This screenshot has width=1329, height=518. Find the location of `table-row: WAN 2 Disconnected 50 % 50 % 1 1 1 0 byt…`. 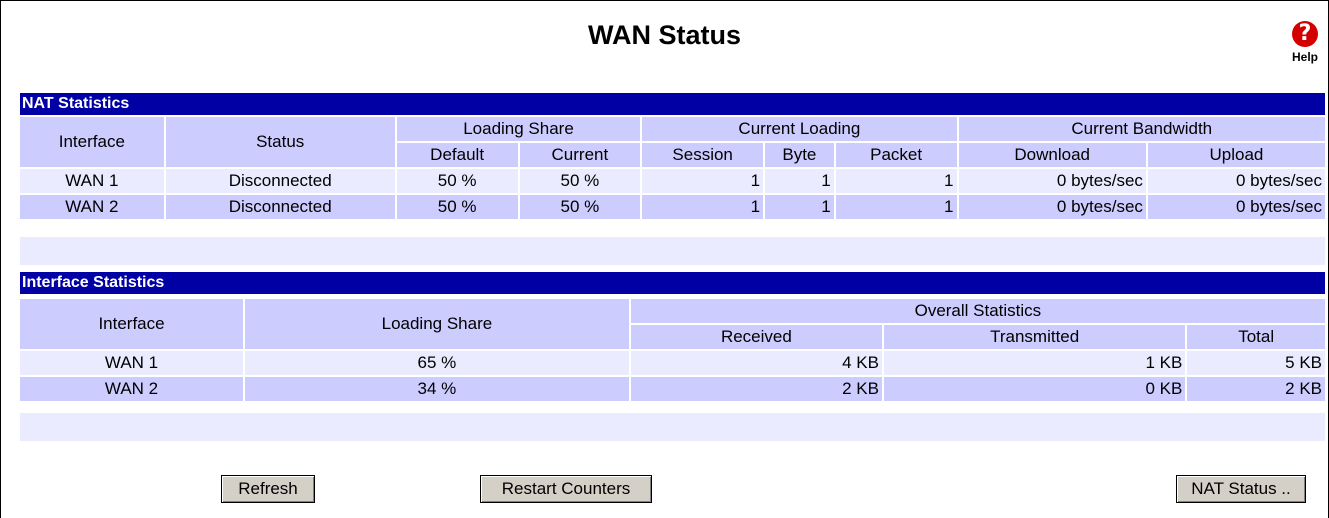

table-row: WAN 2 Disconnected 50 % 50 % 1 1 1 0 byt… is located at coordinates (672, 207).